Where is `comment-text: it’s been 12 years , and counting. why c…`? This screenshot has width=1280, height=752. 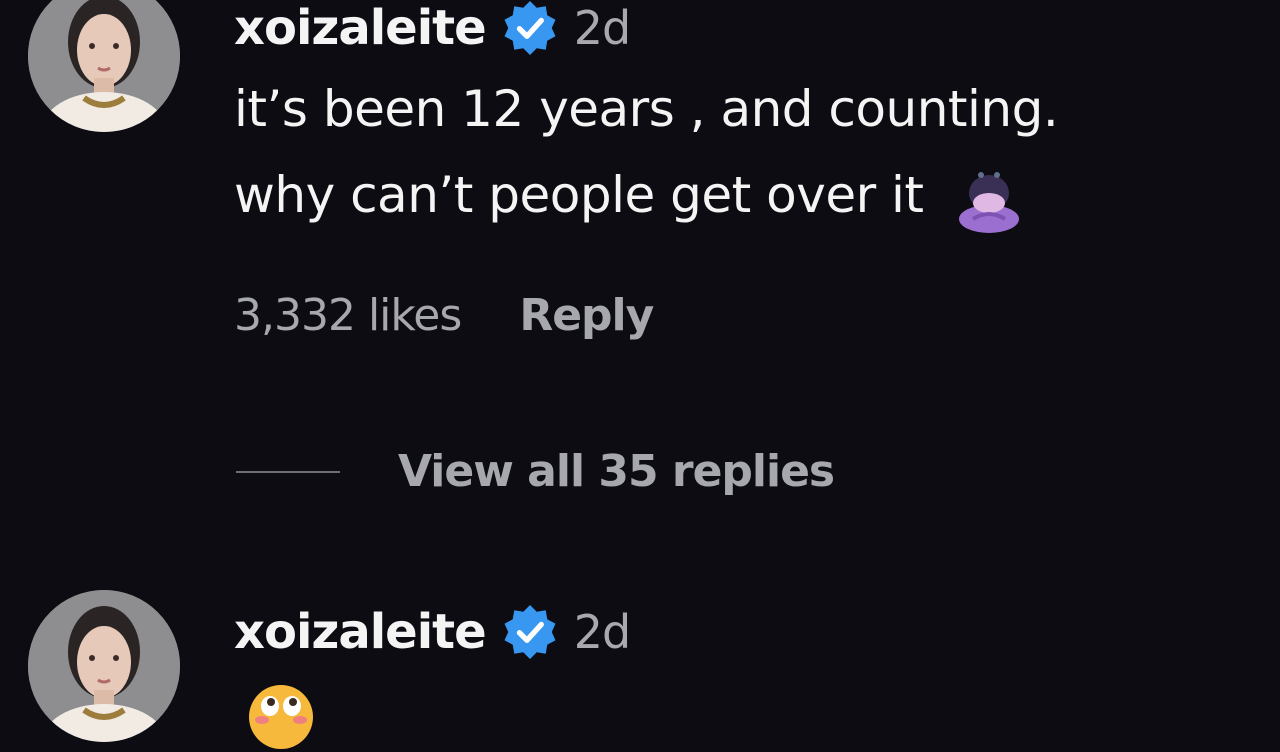
comment-text: it’s been 12 years , and counting. why c… is located at coordinates (646, 152).